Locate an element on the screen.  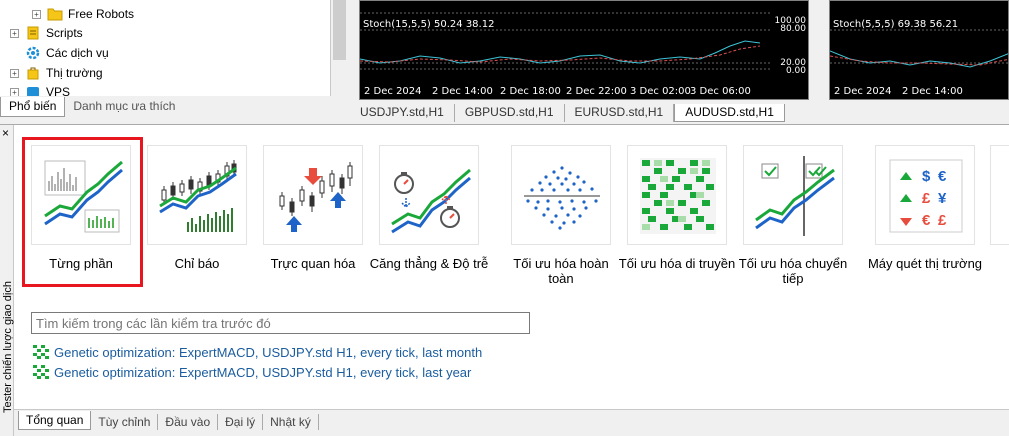
mode-card-partial is located at coordinates (999, 195).